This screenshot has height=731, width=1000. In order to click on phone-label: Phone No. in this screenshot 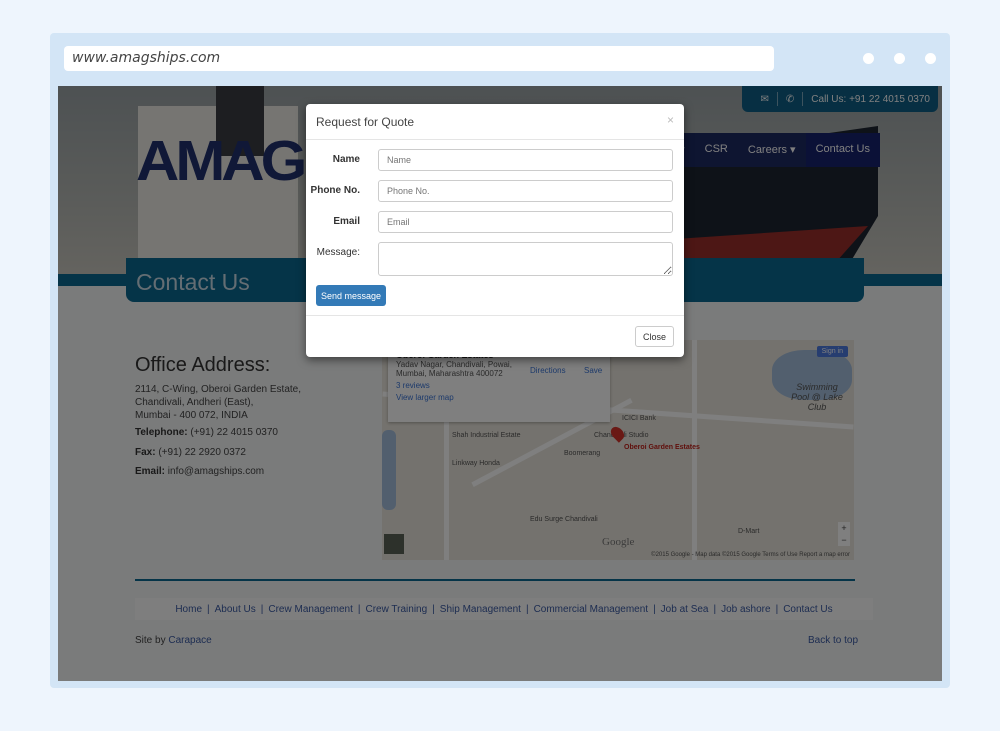, I will do `click(335, 190)`.